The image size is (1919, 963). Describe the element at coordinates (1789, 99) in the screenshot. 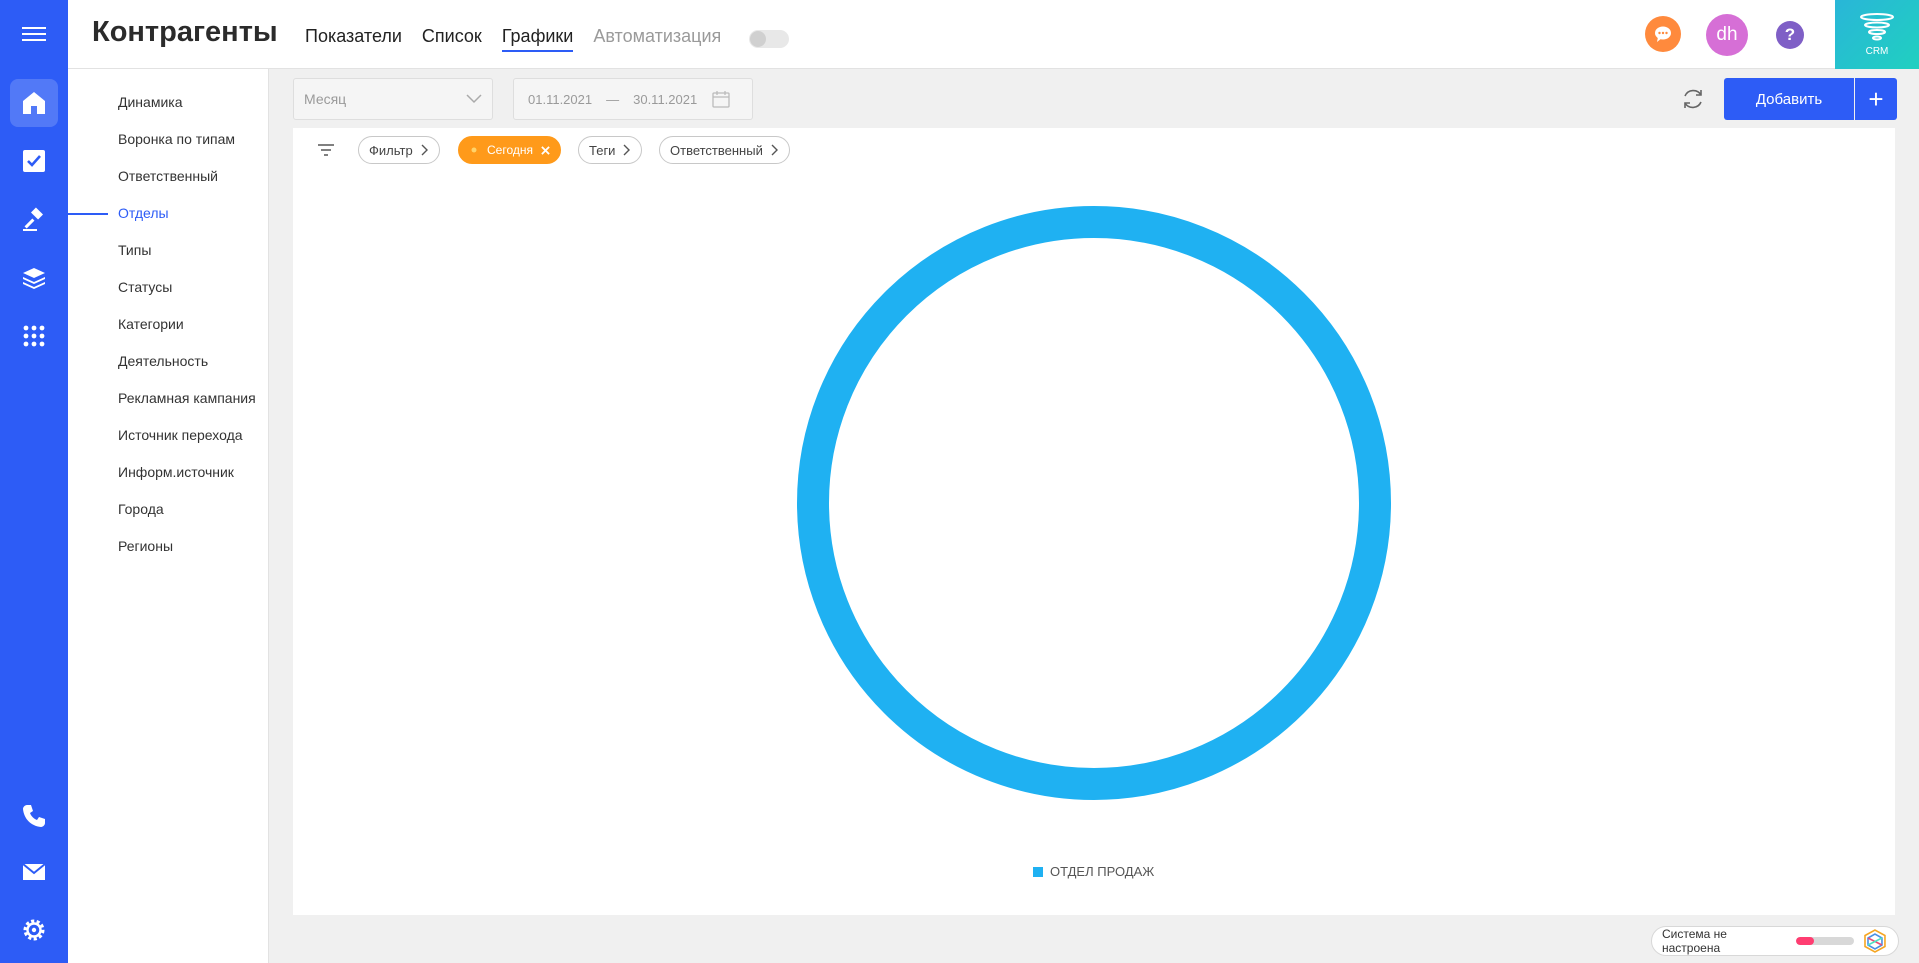

I see `add-button: Добавить` at that location.